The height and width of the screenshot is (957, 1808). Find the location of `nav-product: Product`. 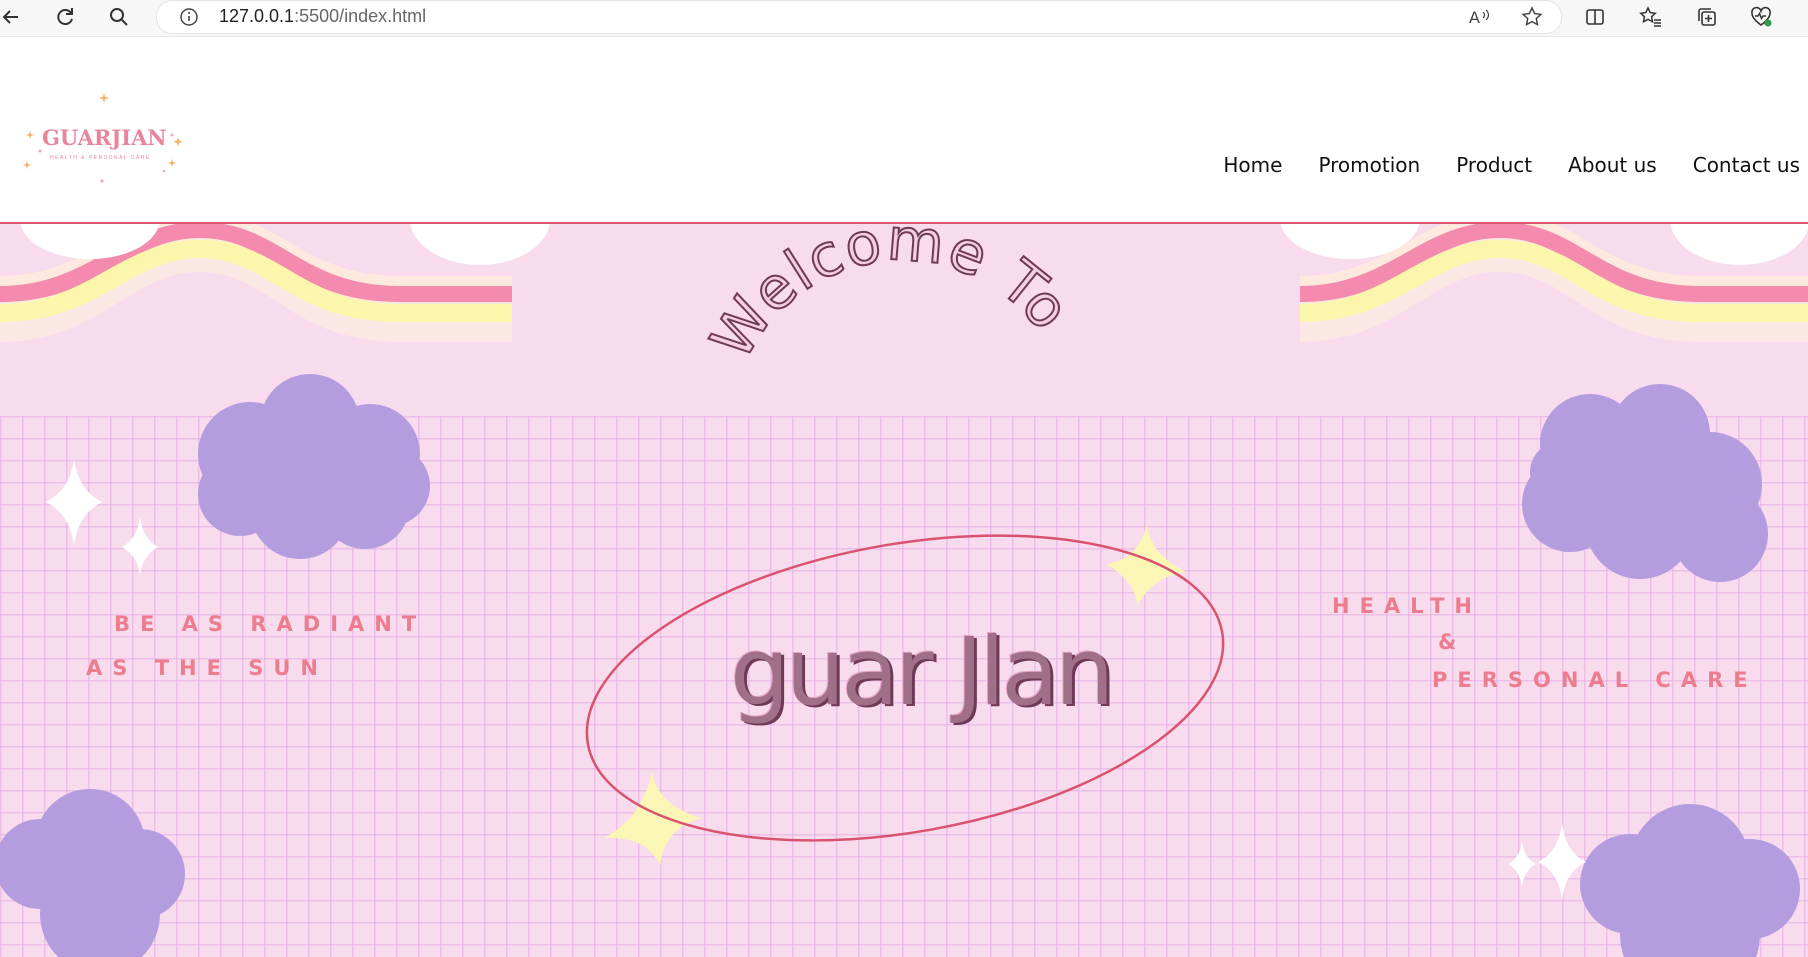

nav-product: Product is located at coordinates (1494, 165).